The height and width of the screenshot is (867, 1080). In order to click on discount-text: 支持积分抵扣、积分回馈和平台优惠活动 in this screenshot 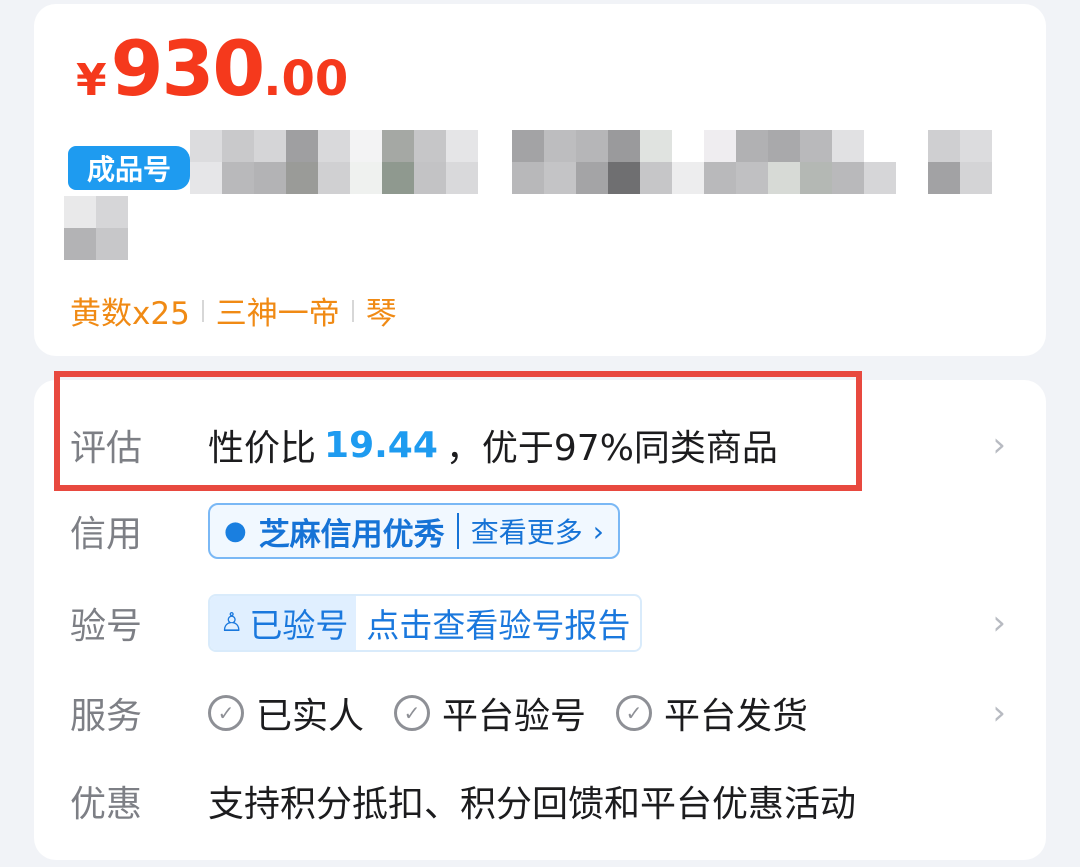, I will do `click(532, 804)`.